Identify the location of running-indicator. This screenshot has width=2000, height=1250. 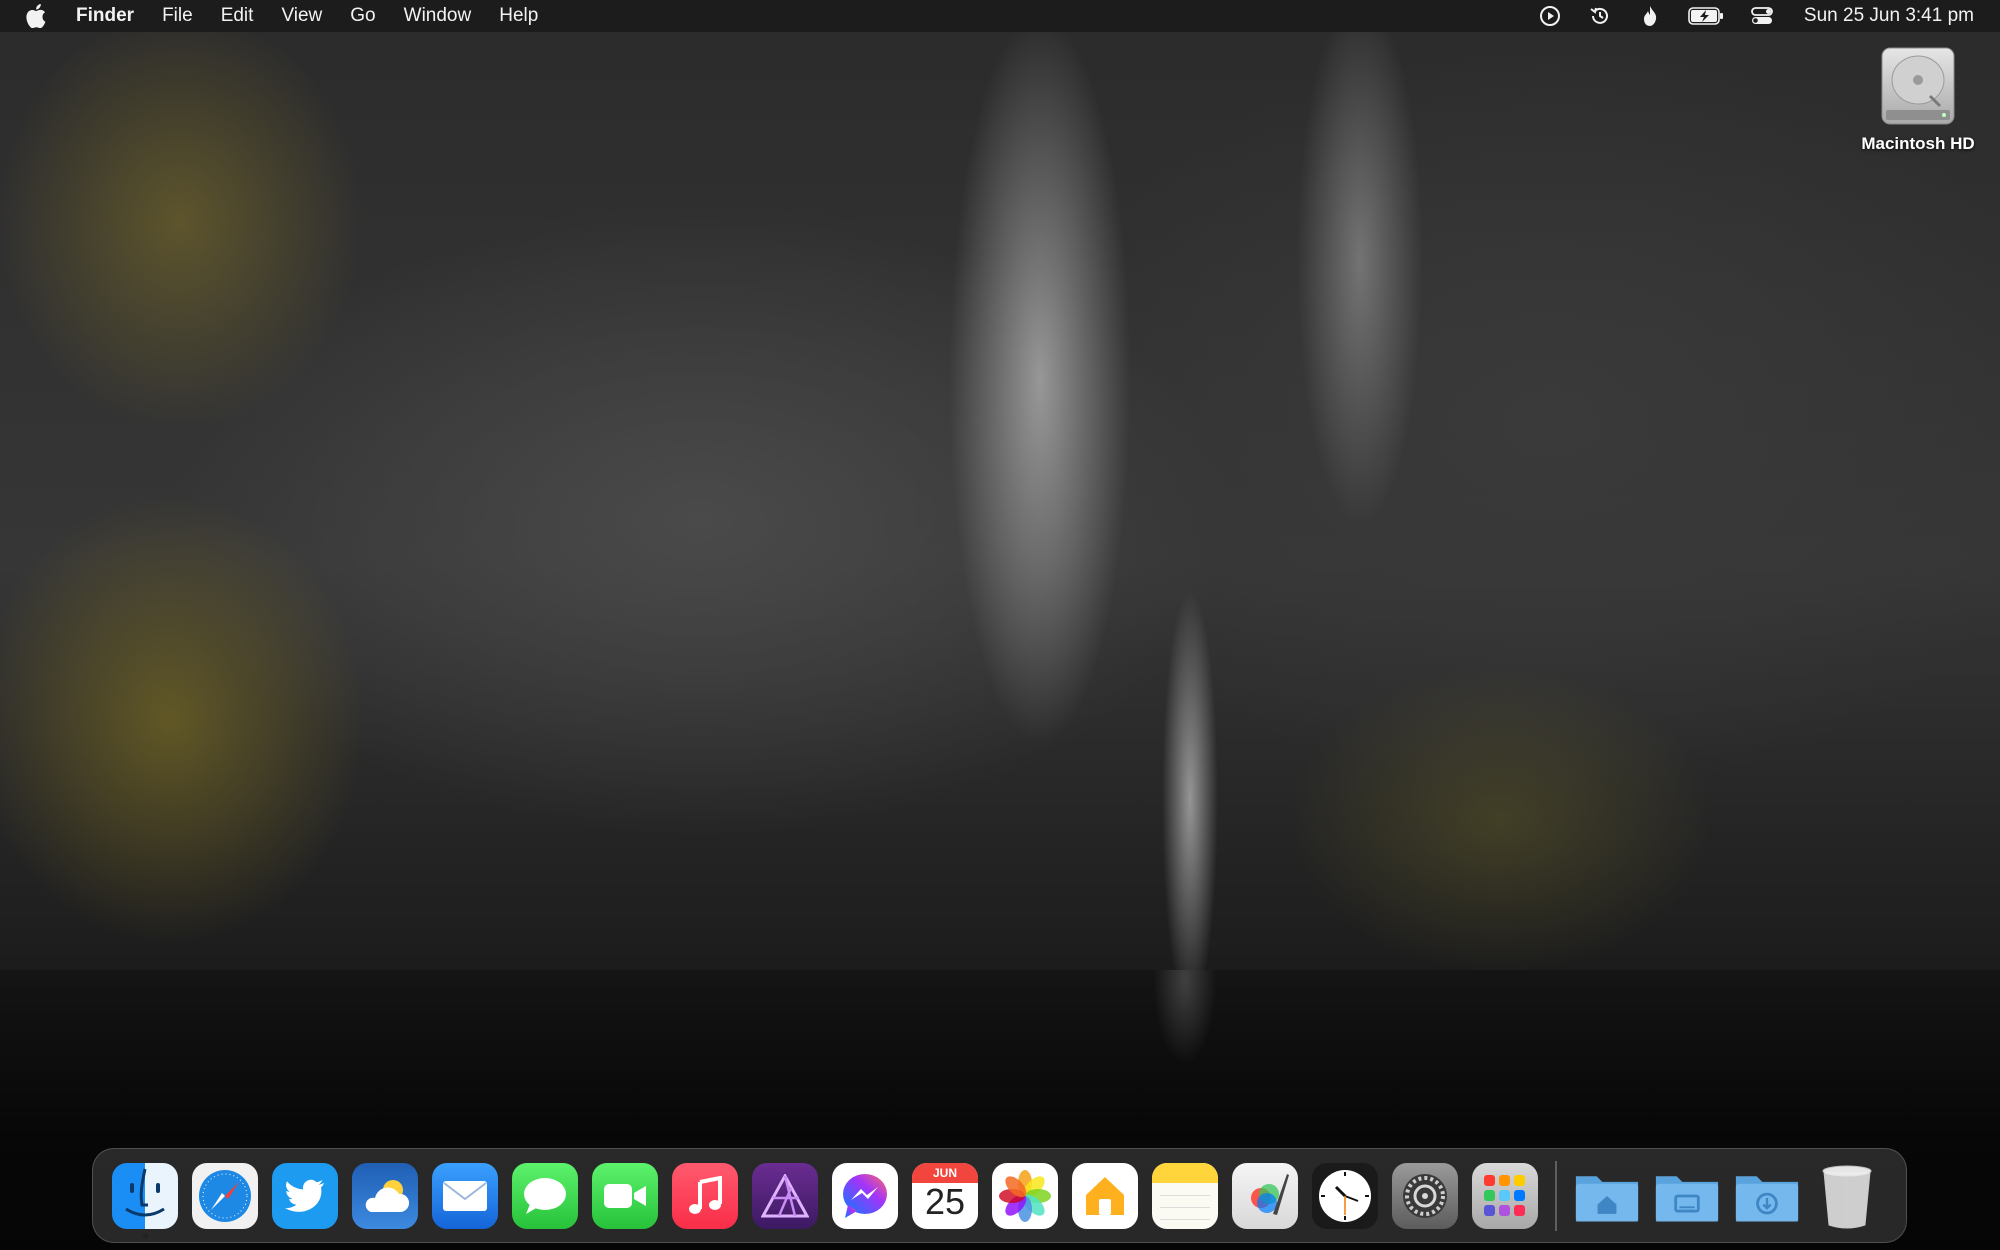
(145, 1236).